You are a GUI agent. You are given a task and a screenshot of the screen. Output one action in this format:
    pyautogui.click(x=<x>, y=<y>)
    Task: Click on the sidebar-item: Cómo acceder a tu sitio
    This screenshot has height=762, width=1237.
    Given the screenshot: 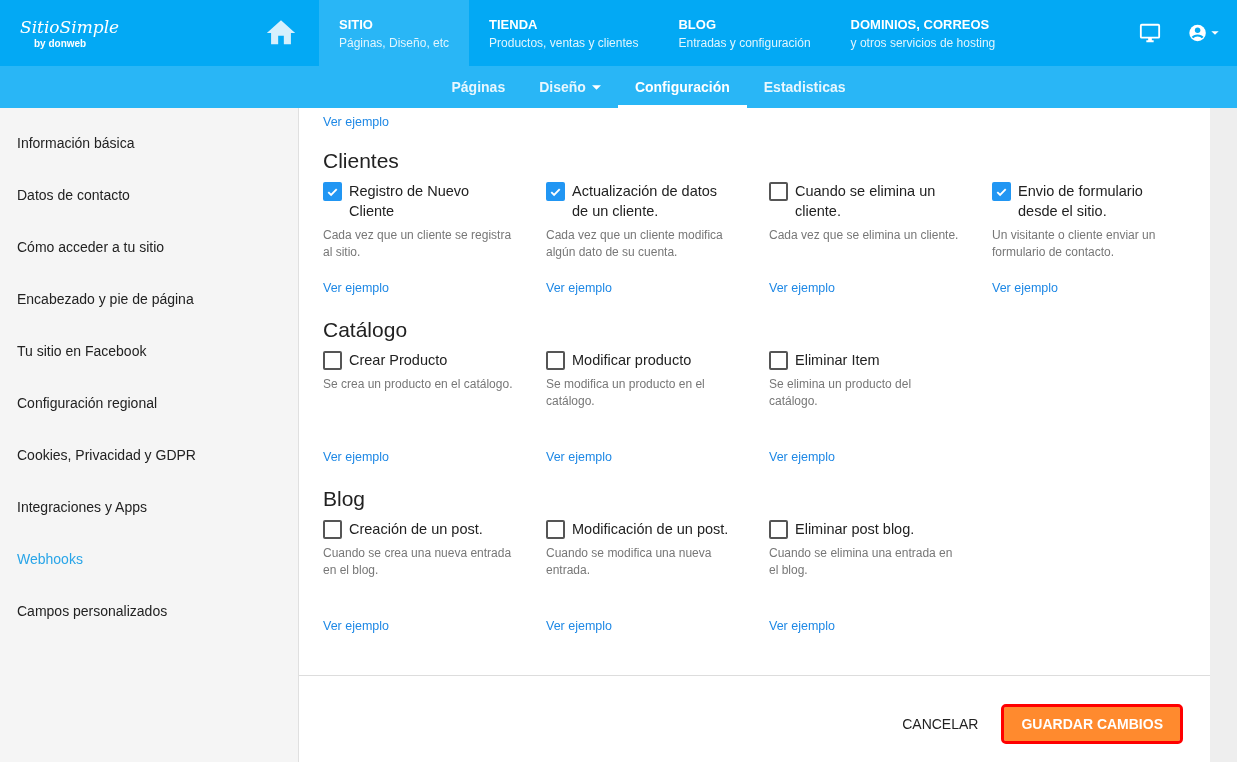 What is the action you would take?
    pyautogui.click(x=149, y=247)
    